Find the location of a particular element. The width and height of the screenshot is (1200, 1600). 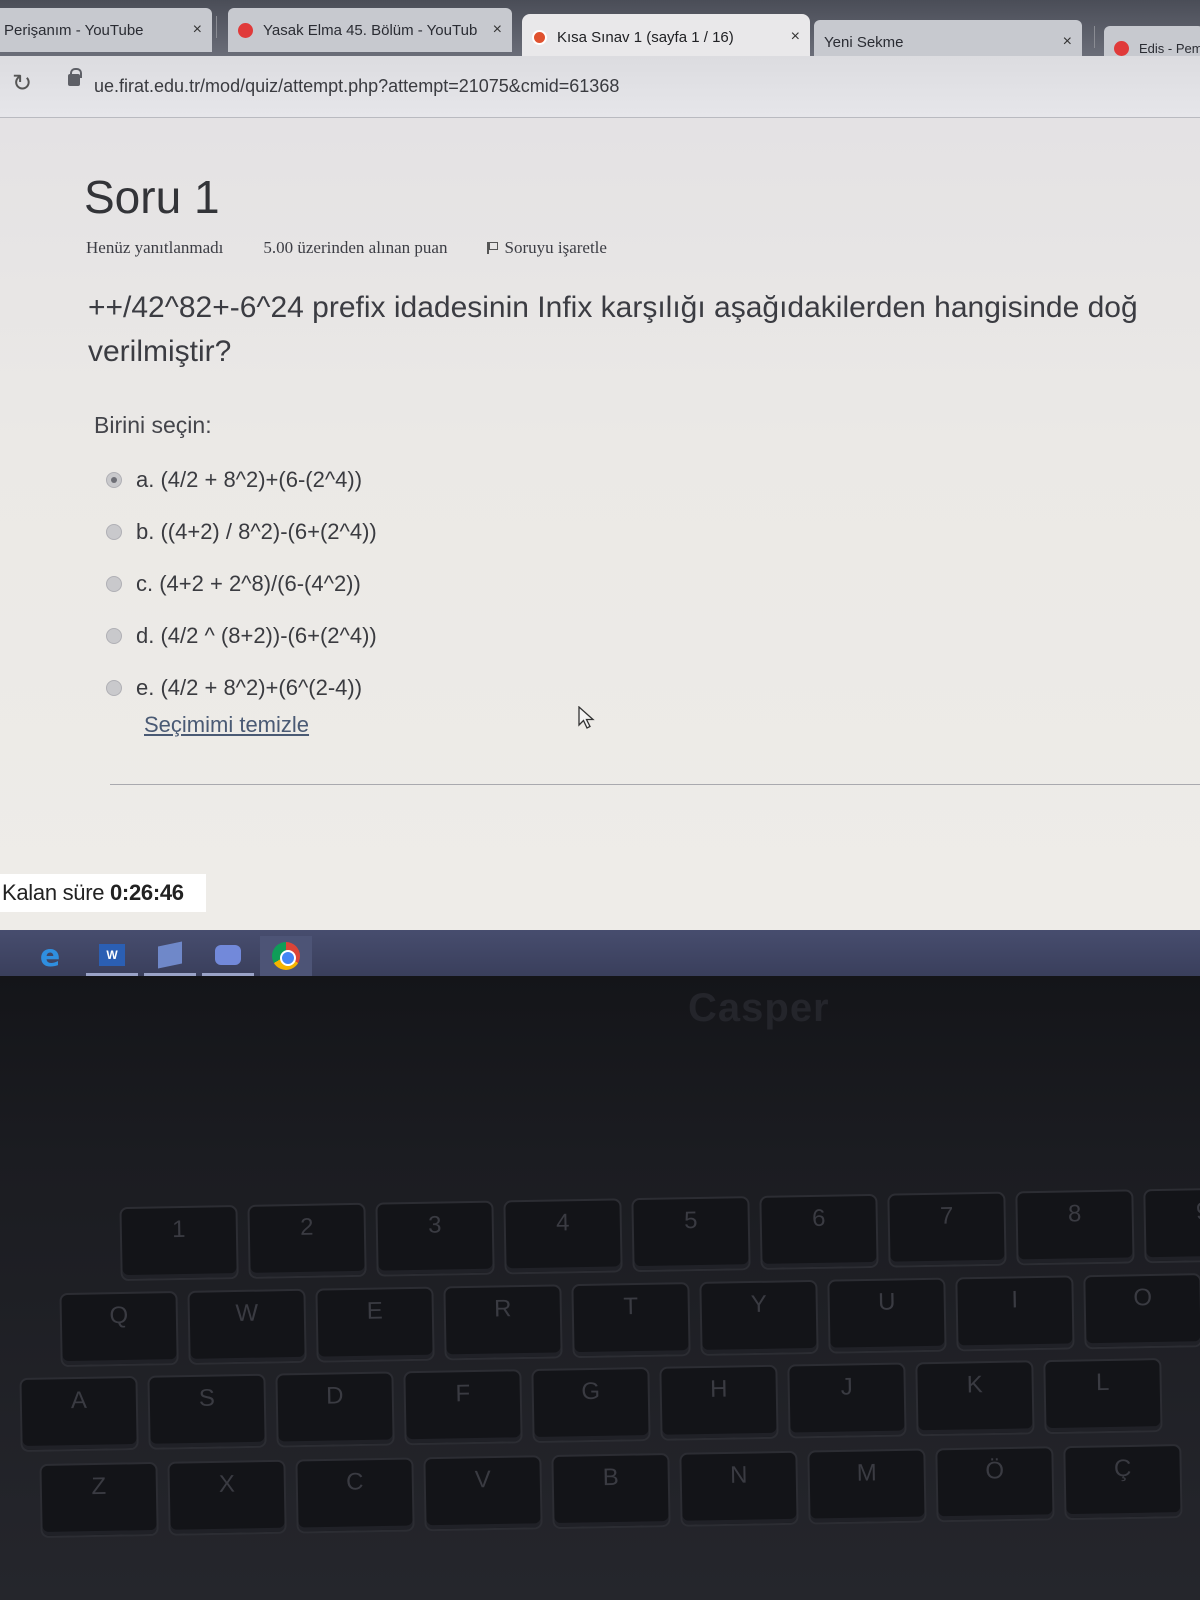

windows-taskbar: e W is located at coordinates (600, 953).